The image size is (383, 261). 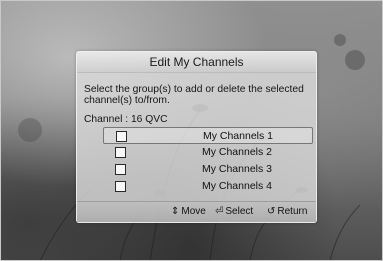 I want to click on dialog-footer: ⇕ Move ⏎ Select ↺ Return, so click(x=196, y=211).